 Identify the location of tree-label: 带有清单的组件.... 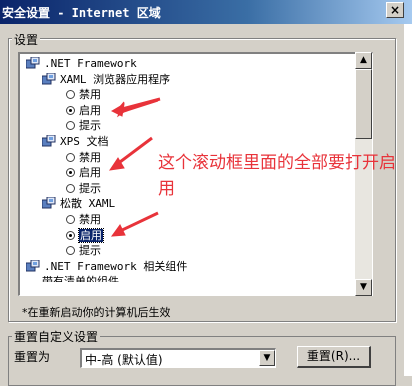
(90, 279).